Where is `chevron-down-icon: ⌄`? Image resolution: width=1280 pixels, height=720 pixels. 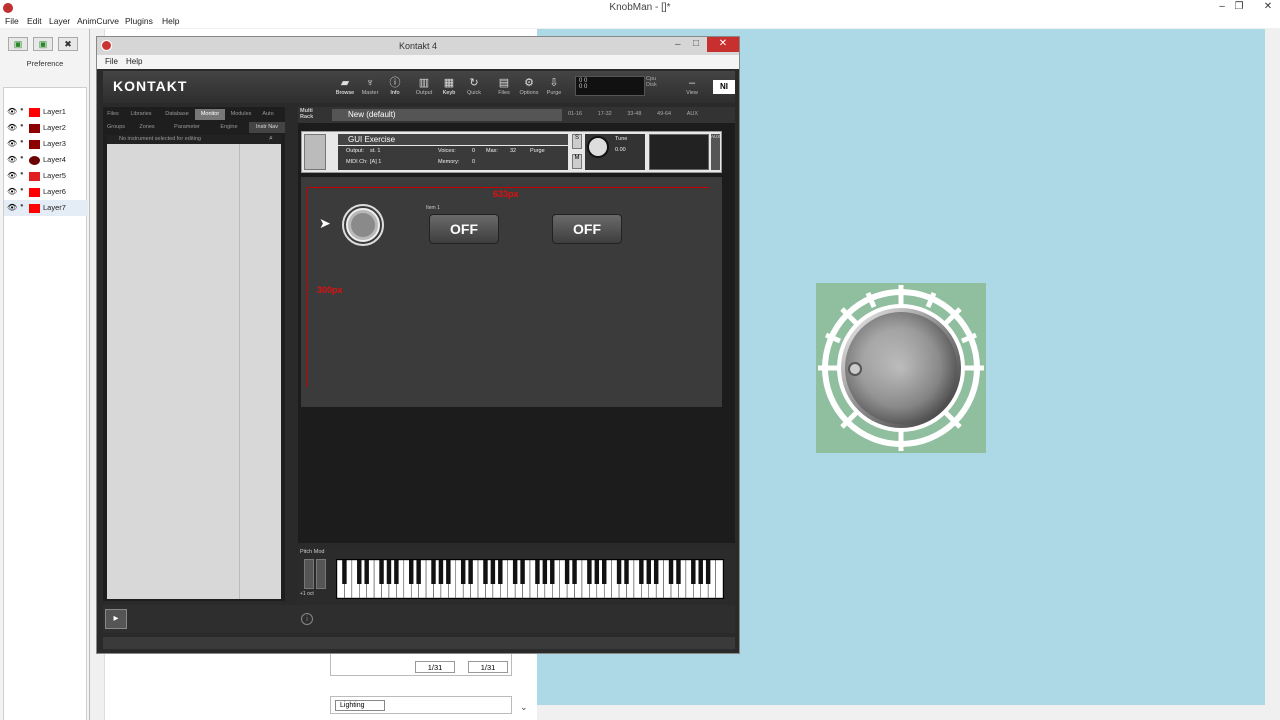
chevron-down-icon: ⌄ is located at coordinates (524, 707).